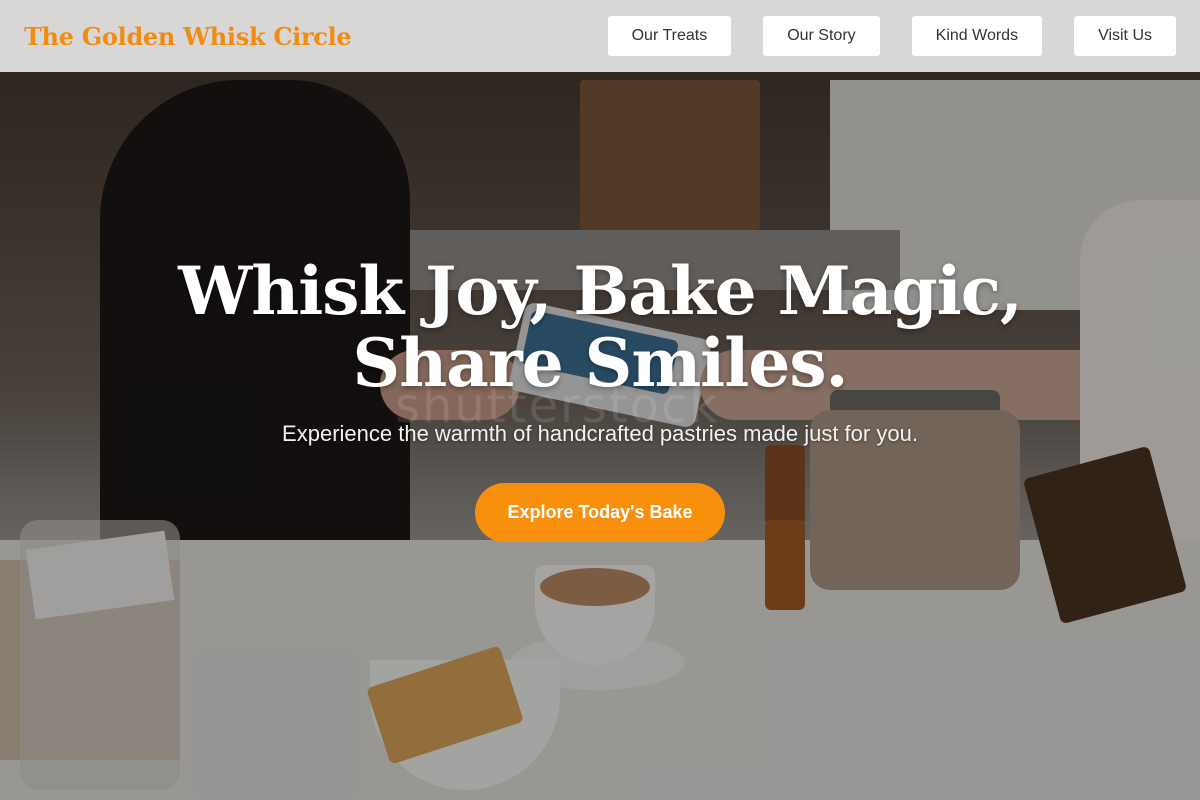  What do you see at coordinates (600, 512) in the screenshot?
I see `explore-bake-button: Explore Today's Bake` at bounding box center [600, 512].